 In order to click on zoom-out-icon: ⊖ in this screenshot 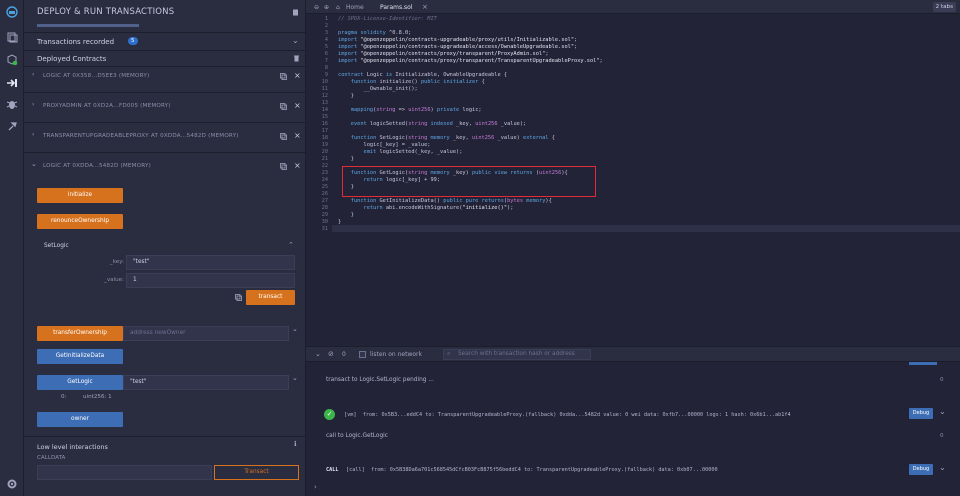, I will do `click(316, 7)`.